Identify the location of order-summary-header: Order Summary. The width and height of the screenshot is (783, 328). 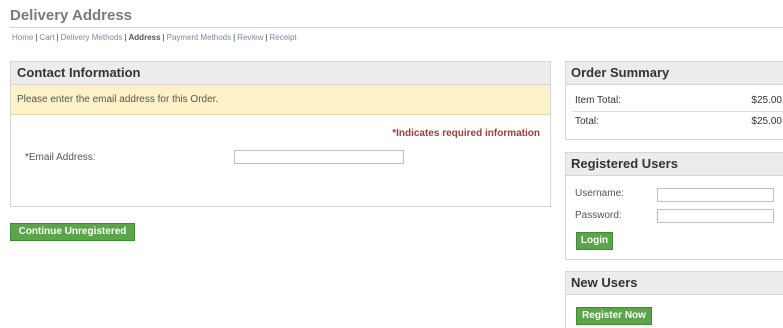
(674, 73).